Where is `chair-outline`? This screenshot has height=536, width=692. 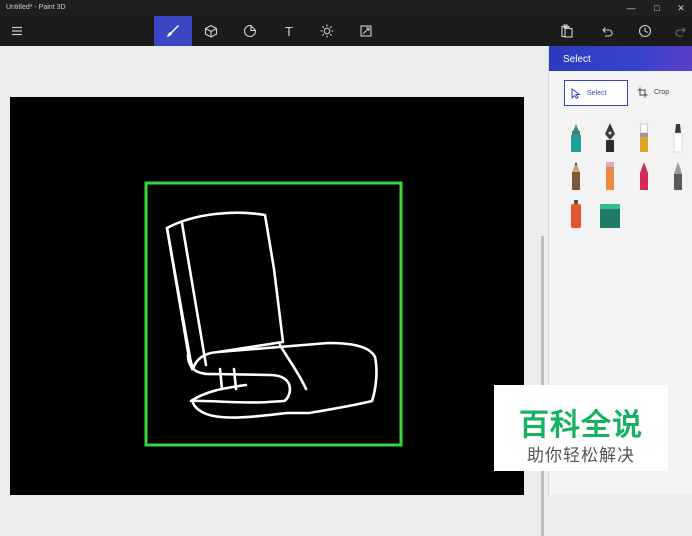 chair-outline is located at coordinates (271, 315).